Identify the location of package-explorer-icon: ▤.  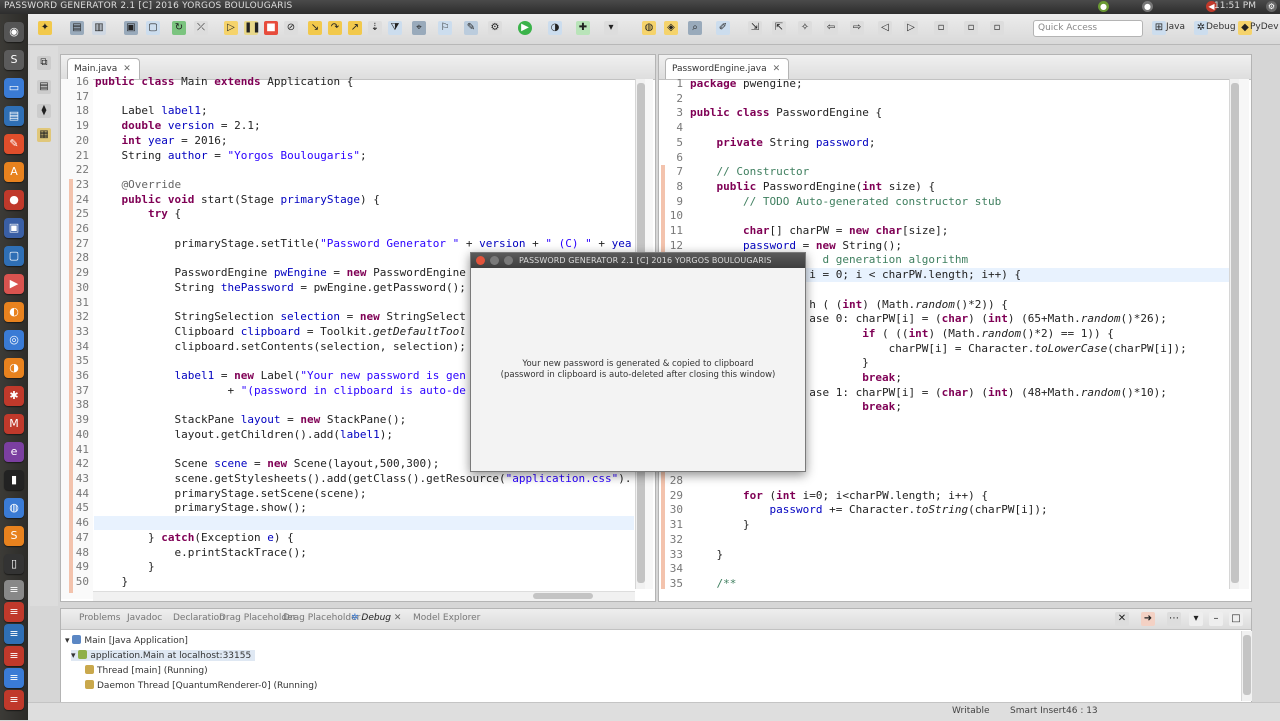
(44, 87).